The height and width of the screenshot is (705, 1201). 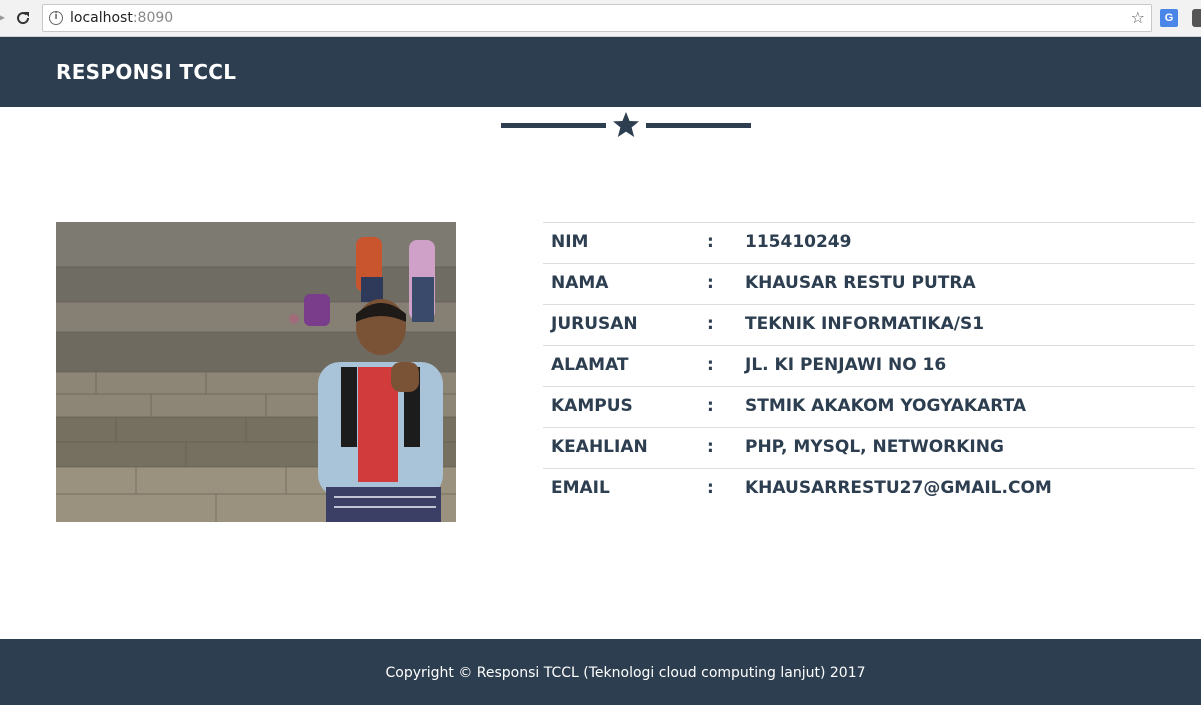 What do you see at coordinates (597, 18) in the screenshot?
I see `address-bar: i localhost:8090 ☆` at bounding box center [597, 18].